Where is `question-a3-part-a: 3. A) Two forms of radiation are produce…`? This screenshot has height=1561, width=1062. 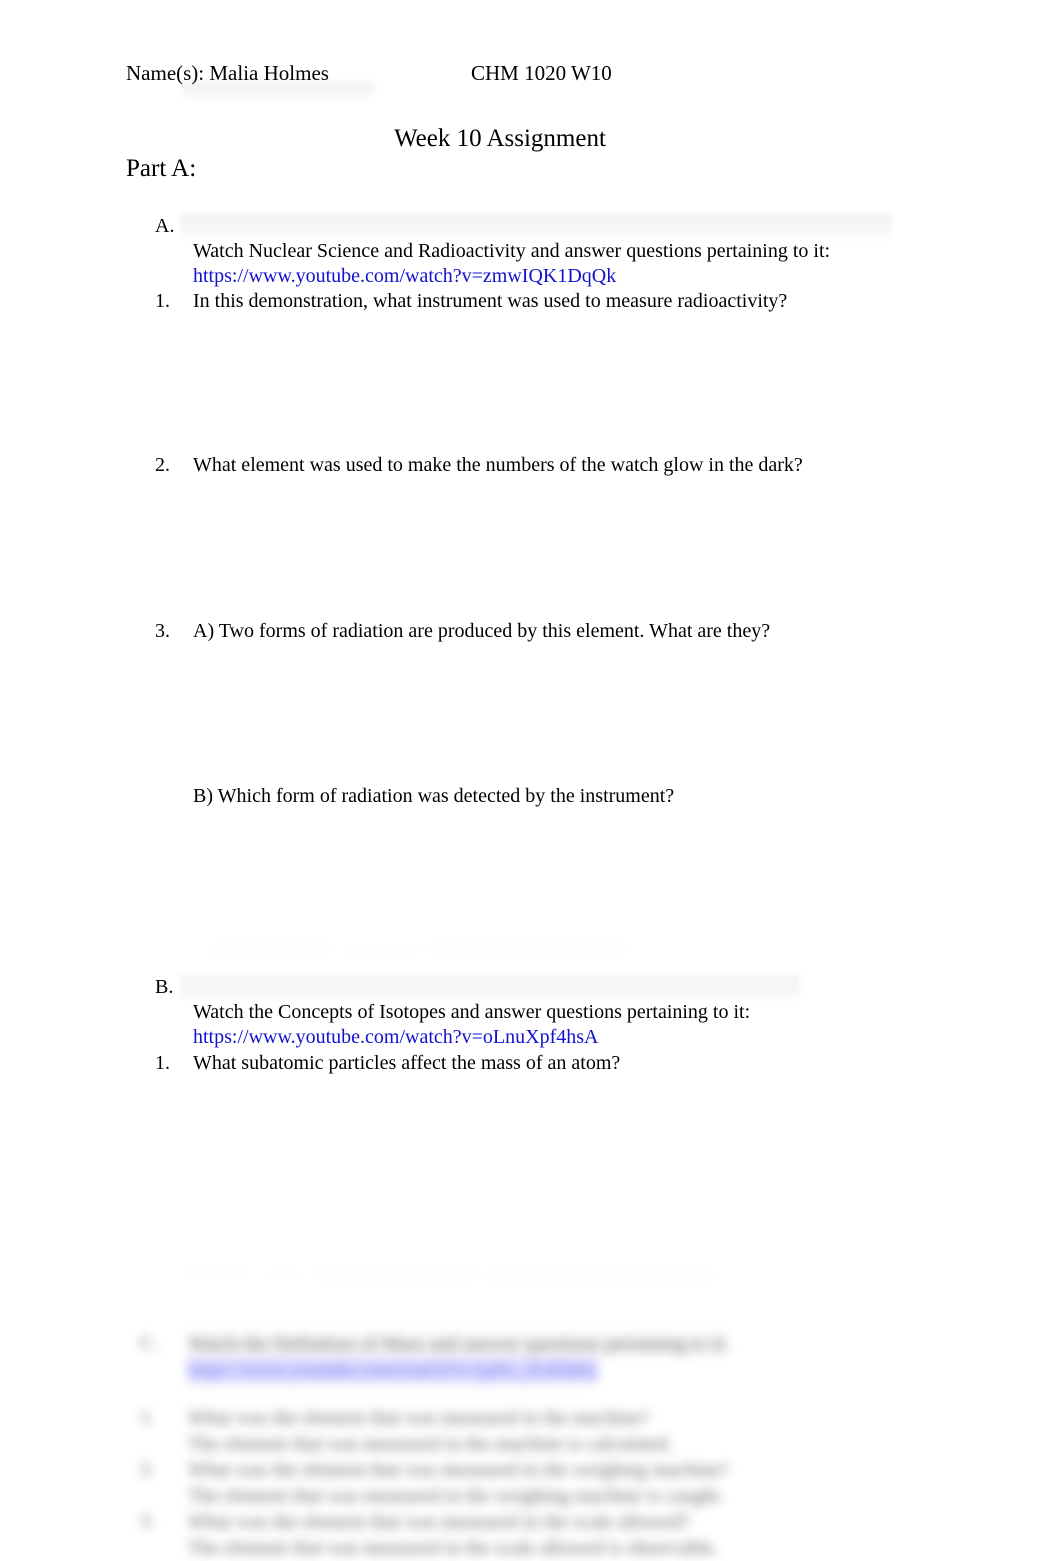
question-a3-part-a: 3. A) Two forms of radiation are produce… is located at coordinates (535, 631).